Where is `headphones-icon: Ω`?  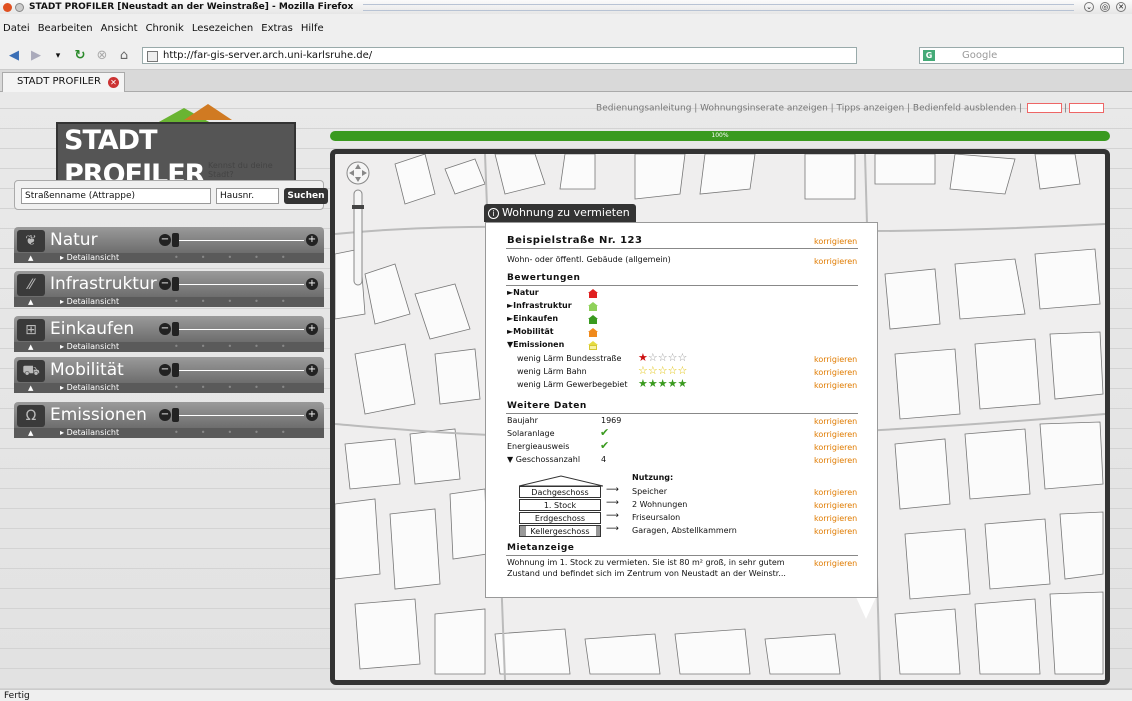
headphones-icon: Ω is located at coordinates (31, 416).